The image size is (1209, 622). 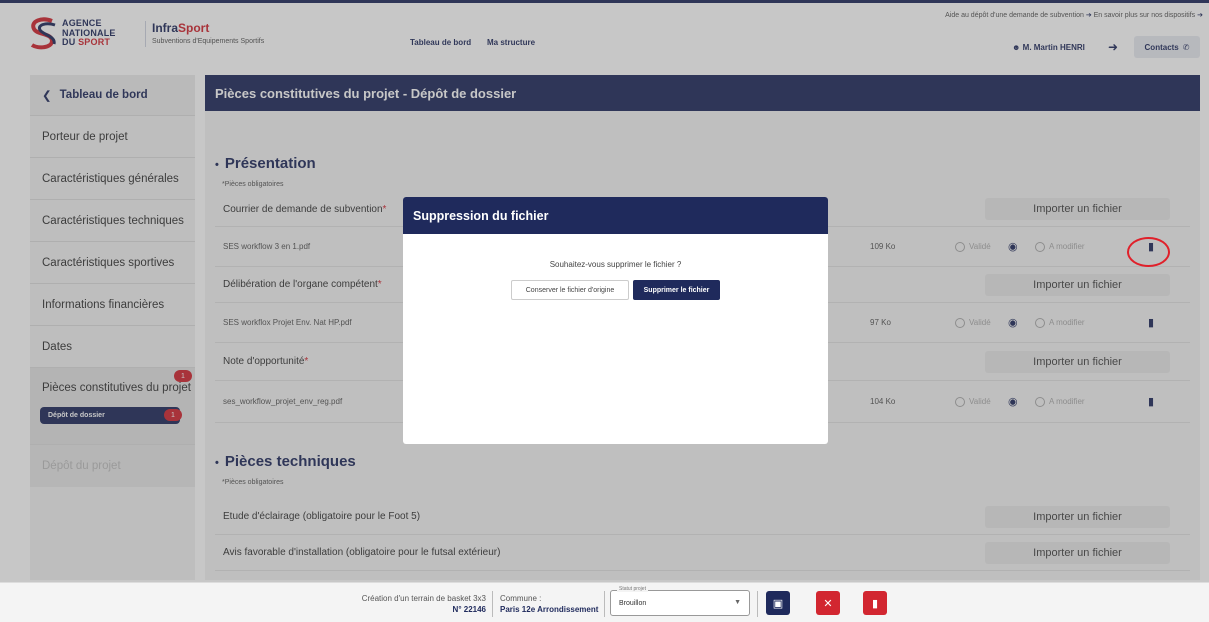 I want to click on close-icon: ✕, so click(x=828, y=603).